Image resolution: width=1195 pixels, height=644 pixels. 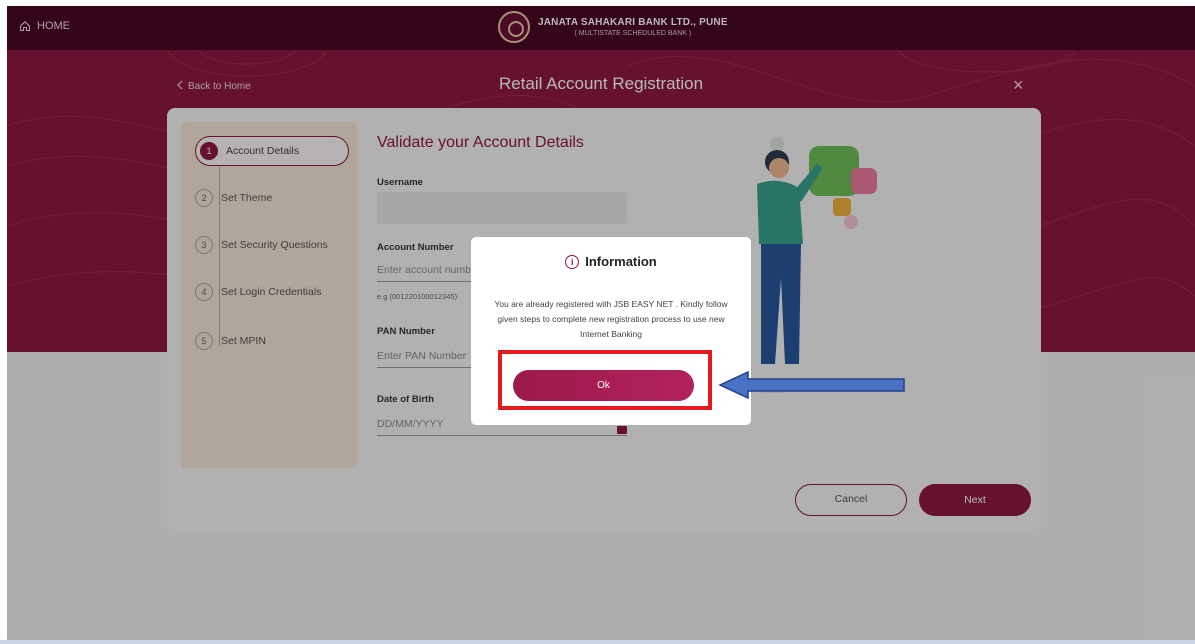 I want to click on dialog-header: i Information, so click(x=611, y=261).